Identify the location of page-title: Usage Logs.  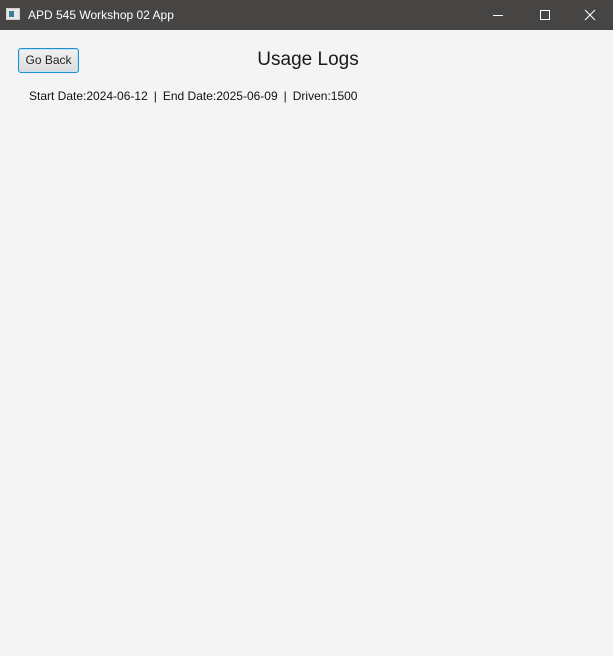
(308, 59).